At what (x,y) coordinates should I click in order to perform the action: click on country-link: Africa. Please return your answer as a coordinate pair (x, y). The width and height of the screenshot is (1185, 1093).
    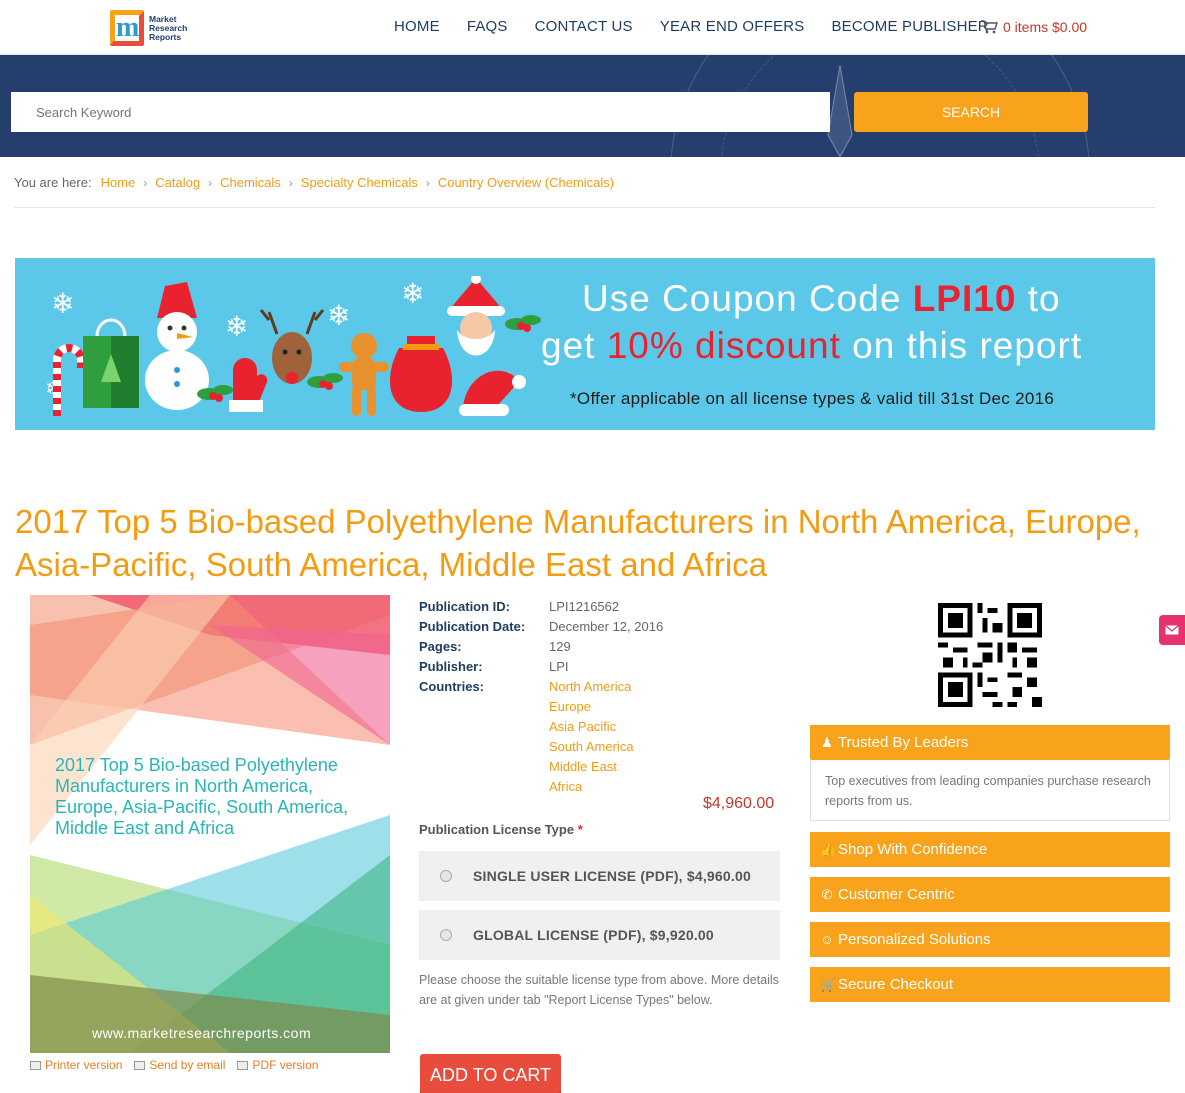
    Looking at the image, I should click on (591, 787).